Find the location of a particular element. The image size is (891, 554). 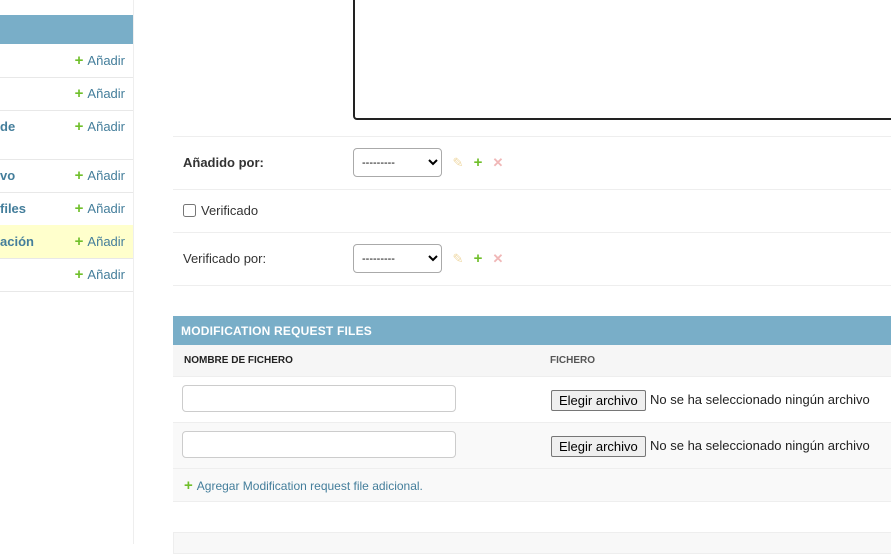

added-by-label: Añadido por: is located at coordinates (223, 162).